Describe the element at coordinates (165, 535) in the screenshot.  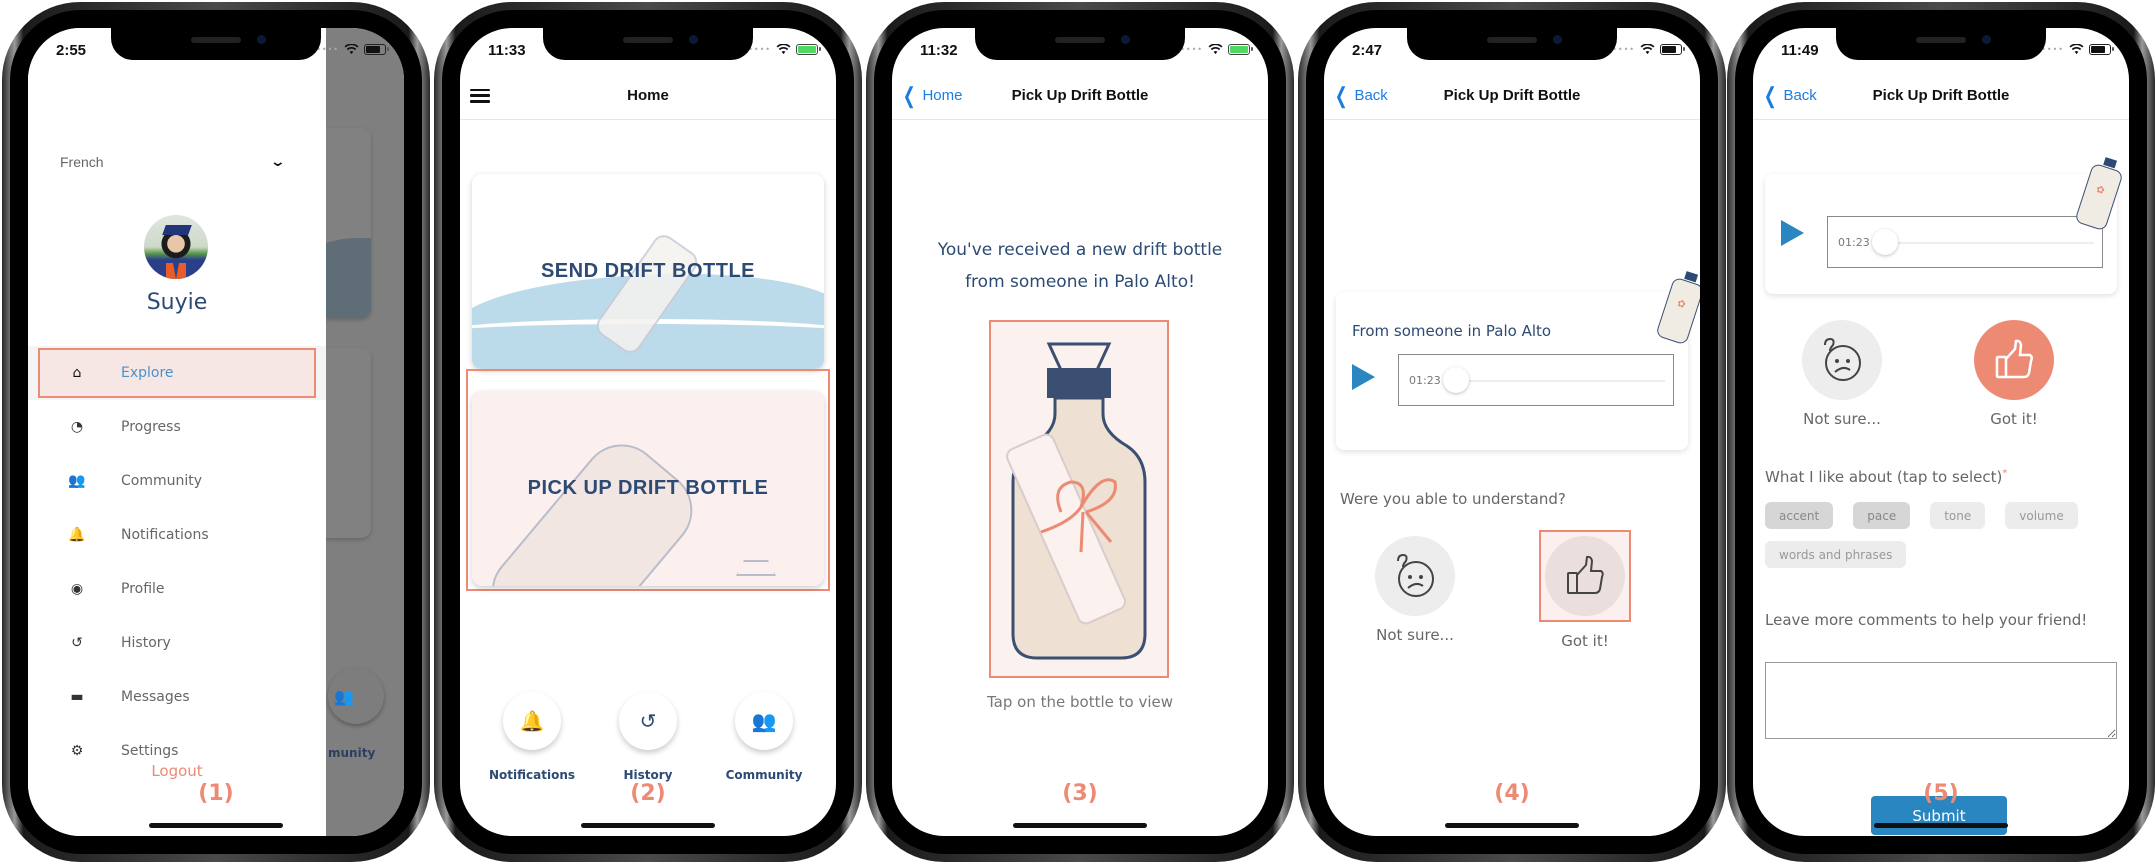
I see `menu-item-label: Notifications` at that location.